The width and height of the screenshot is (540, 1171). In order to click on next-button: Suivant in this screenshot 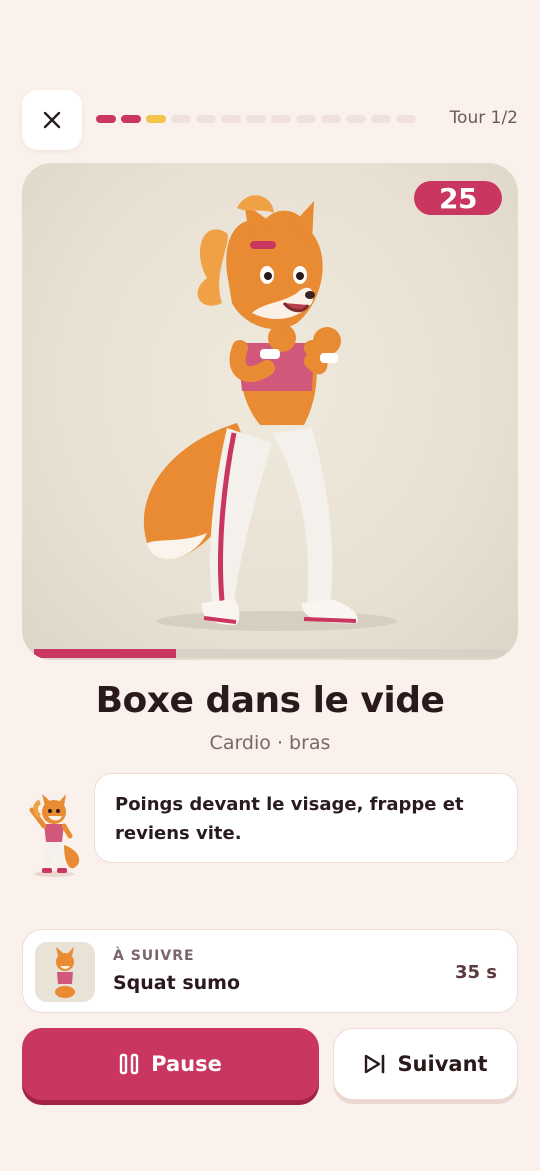, I will do `click(425, 1064)`.